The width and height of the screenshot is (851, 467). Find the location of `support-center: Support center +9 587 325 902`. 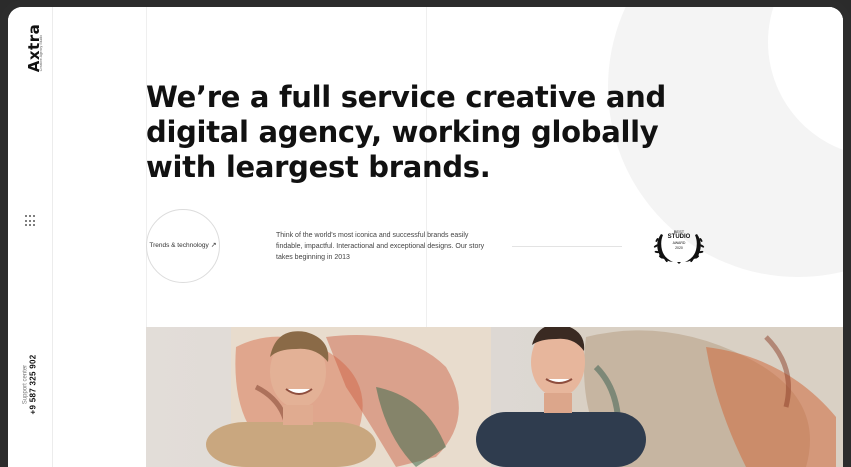

support-center: Support center +9 587 325 902 is located at coordinates (30, 385).